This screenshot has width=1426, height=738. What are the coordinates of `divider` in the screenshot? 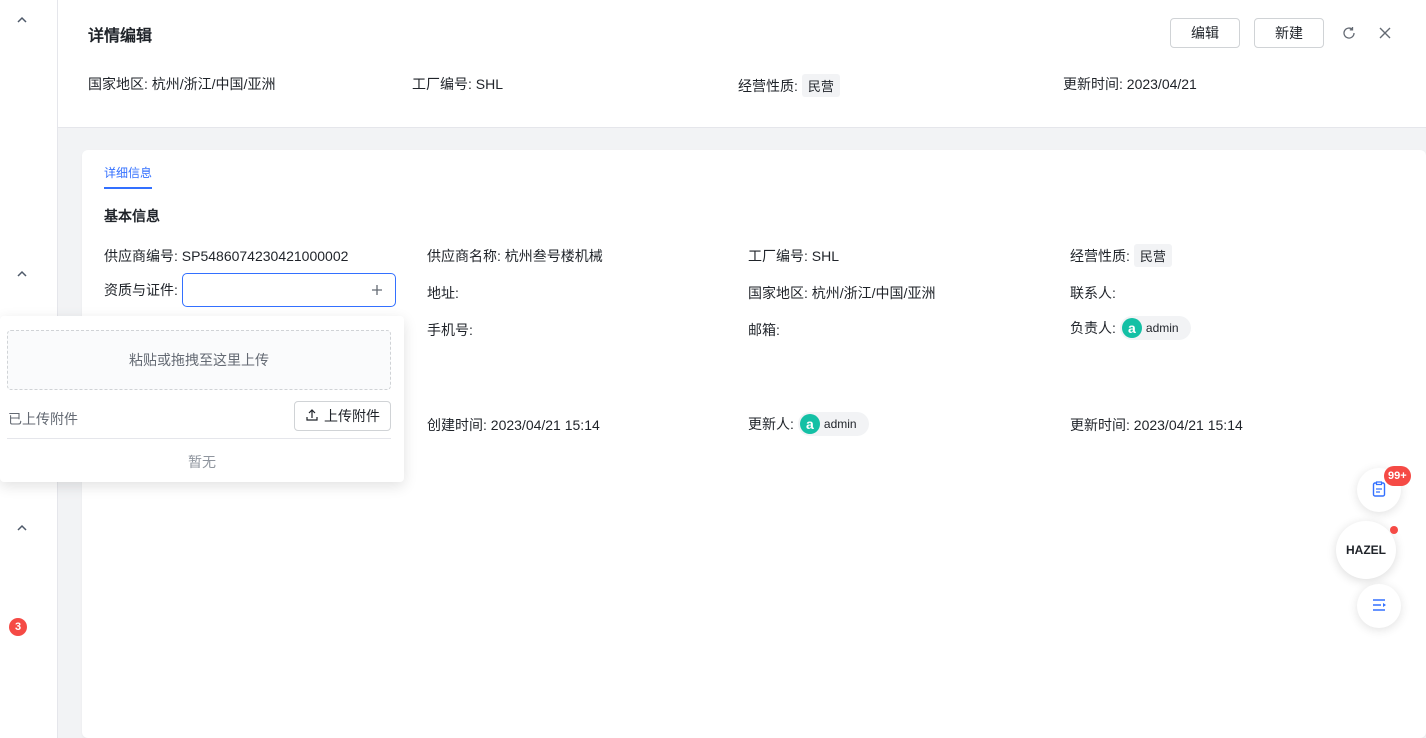 It's located at (199, 438).